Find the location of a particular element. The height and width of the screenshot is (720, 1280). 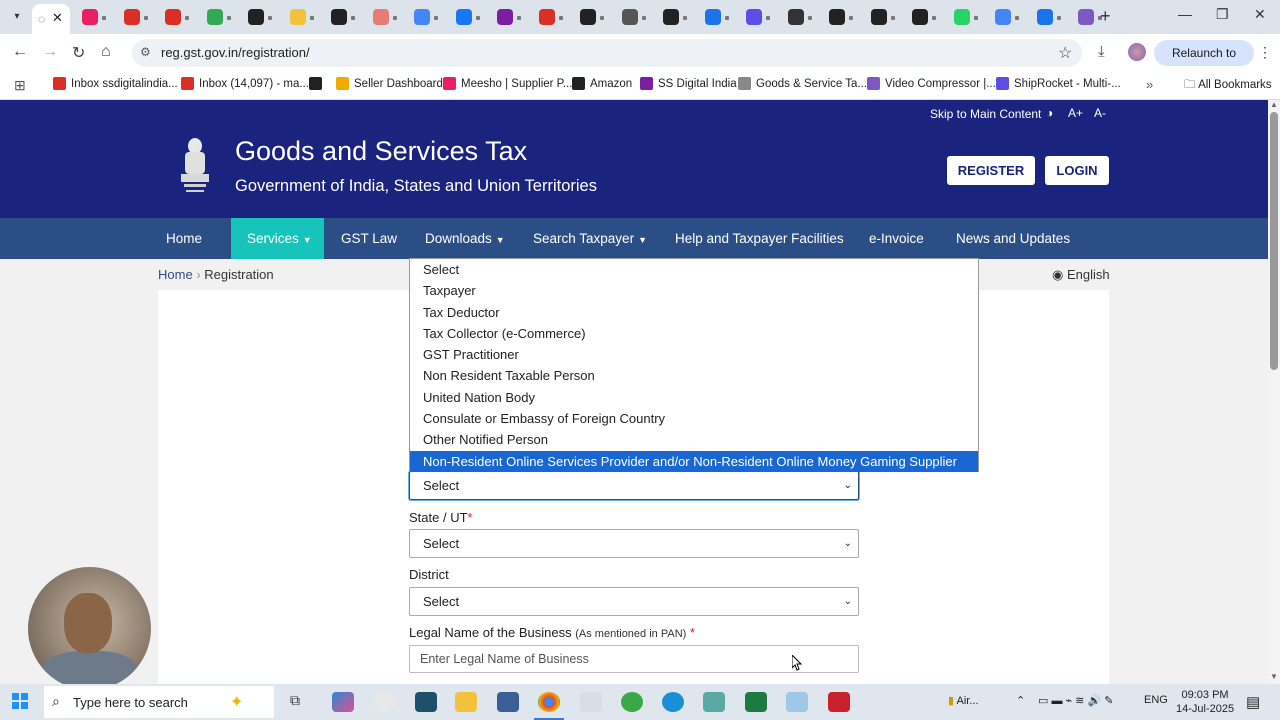

font-increase-button: A+ is located at coordinates (1075, 113).